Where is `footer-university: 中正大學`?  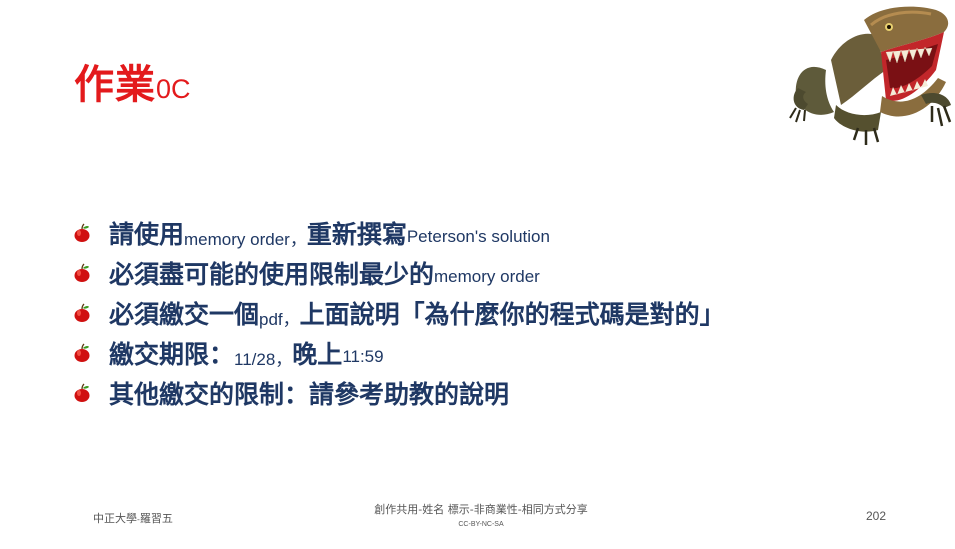 footer-university: 中正大學 is located at coordinates (115, 518).